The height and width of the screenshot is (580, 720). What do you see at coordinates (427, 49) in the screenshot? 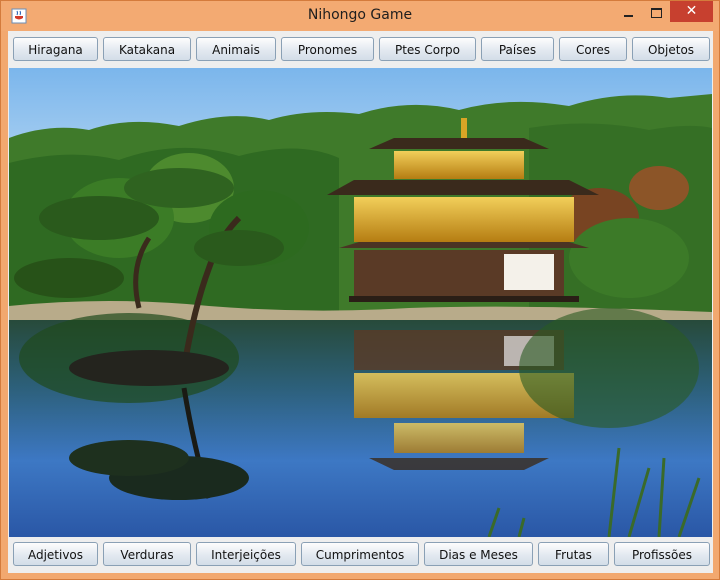
I see `ptes-corpo-button: Ptes Corpo` at bounding box center [427, 49].